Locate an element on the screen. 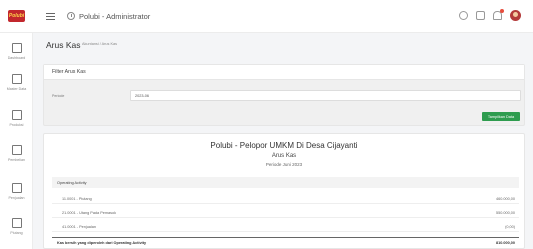 The width and height of the screenshot is (533, 249). table-row: 11.0001 - Piutang 460.000,00 is located at coordinates (285, 199).